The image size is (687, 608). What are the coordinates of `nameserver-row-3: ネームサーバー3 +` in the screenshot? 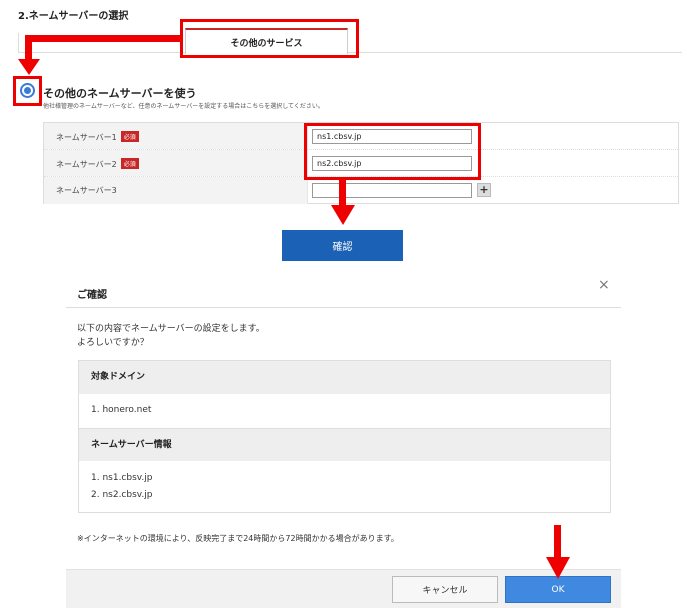 It's located at (361, 190).